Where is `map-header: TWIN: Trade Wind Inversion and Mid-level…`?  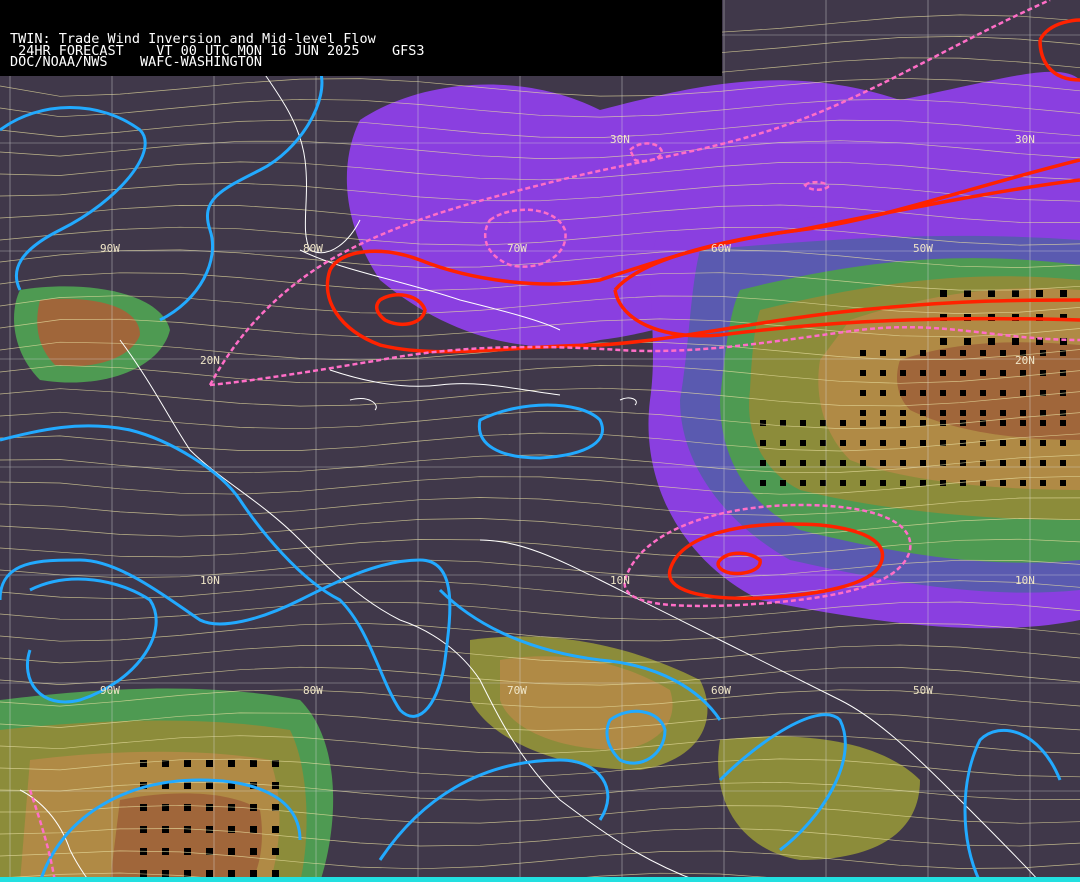 map-header: TWIN: Trade Wind Inversion and Mid-level… is located at coordinates (361, 38).